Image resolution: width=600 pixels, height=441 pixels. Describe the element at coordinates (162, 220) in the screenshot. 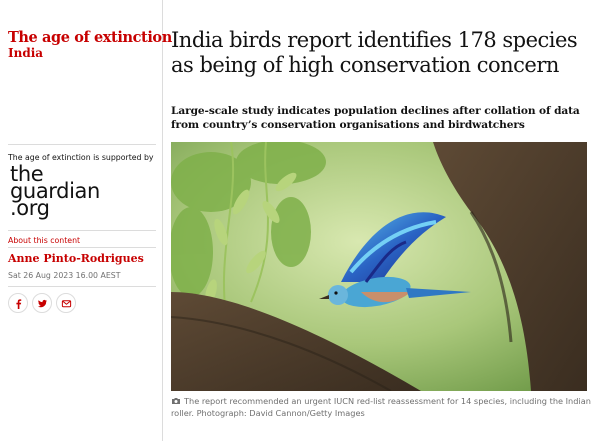

I see `column-divider` at that location.